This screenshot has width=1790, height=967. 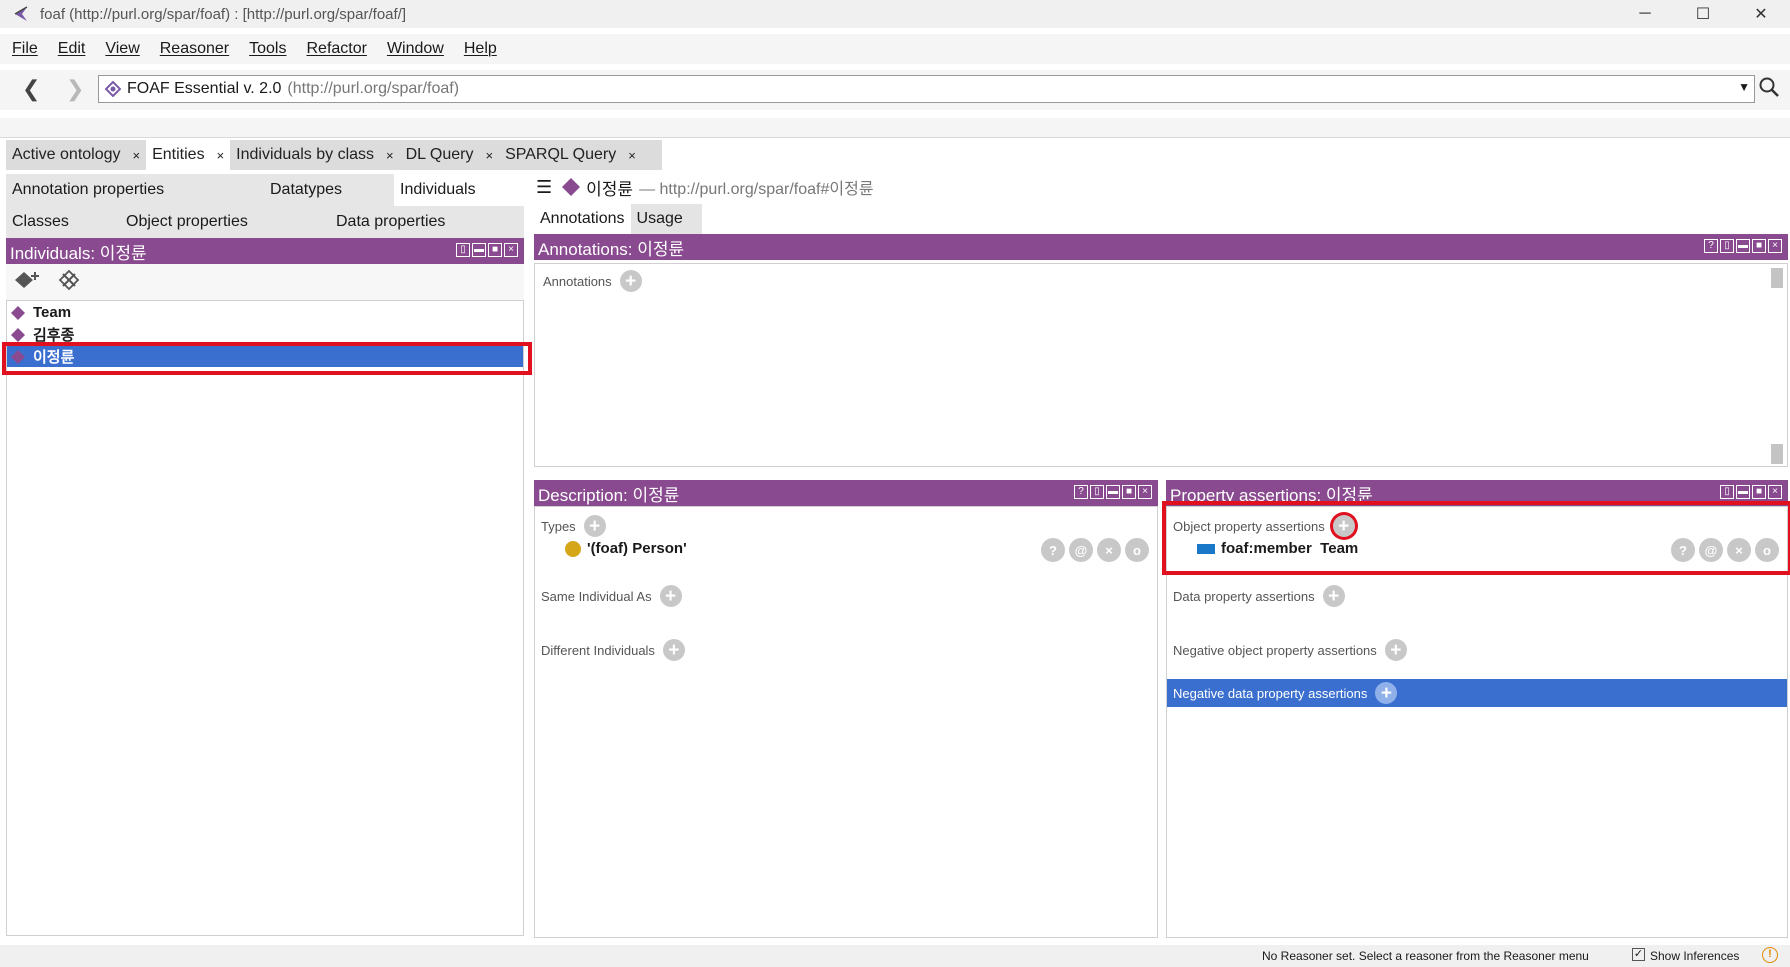 I want to click on list-item: Team, so click(x=265, y=312).